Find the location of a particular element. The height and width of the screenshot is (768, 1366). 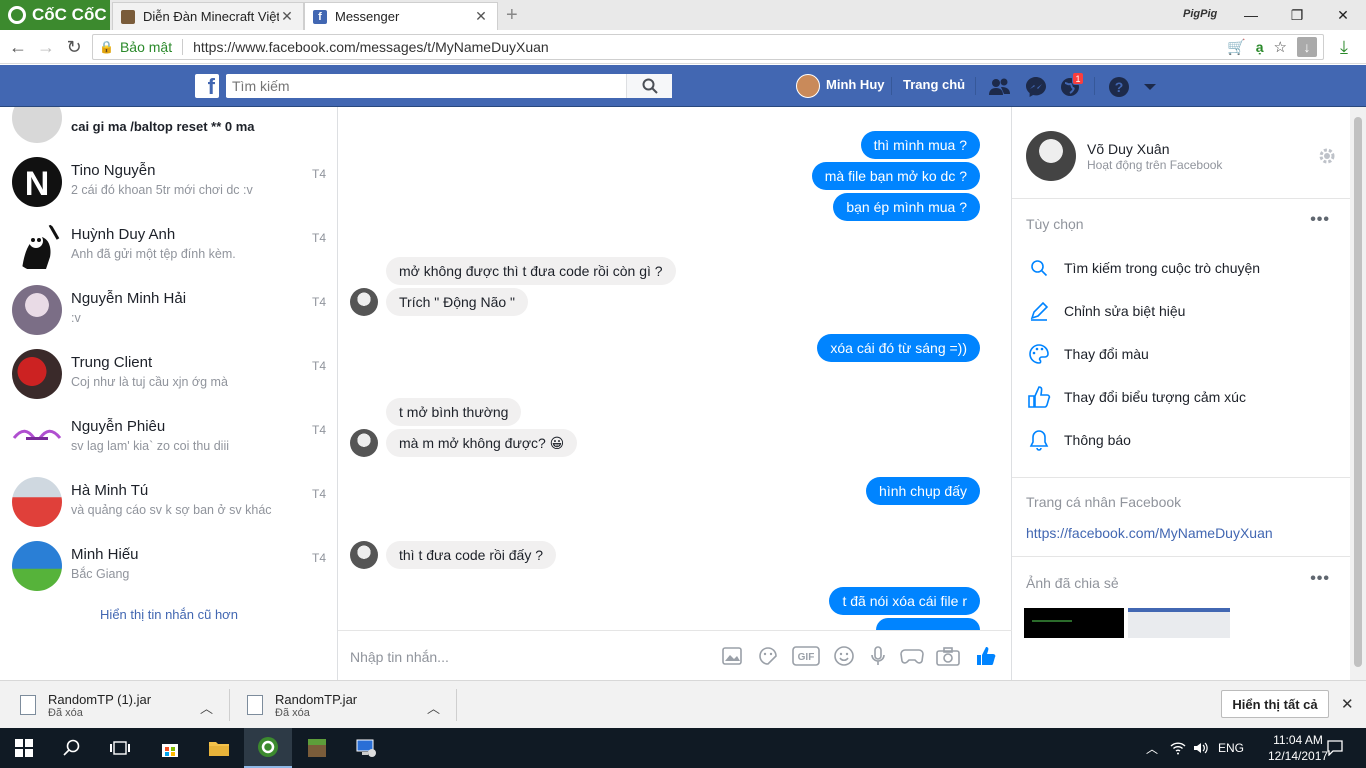

page-scrollbar is located at coordinates (1358, 393).